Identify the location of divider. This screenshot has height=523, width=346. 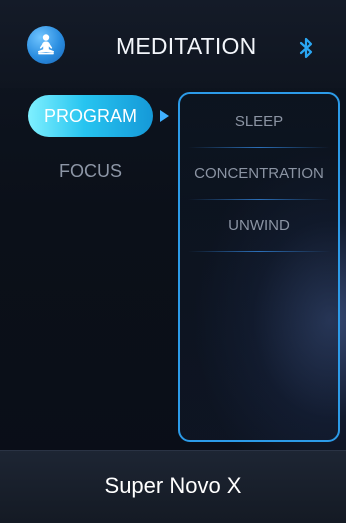
(259, 251).